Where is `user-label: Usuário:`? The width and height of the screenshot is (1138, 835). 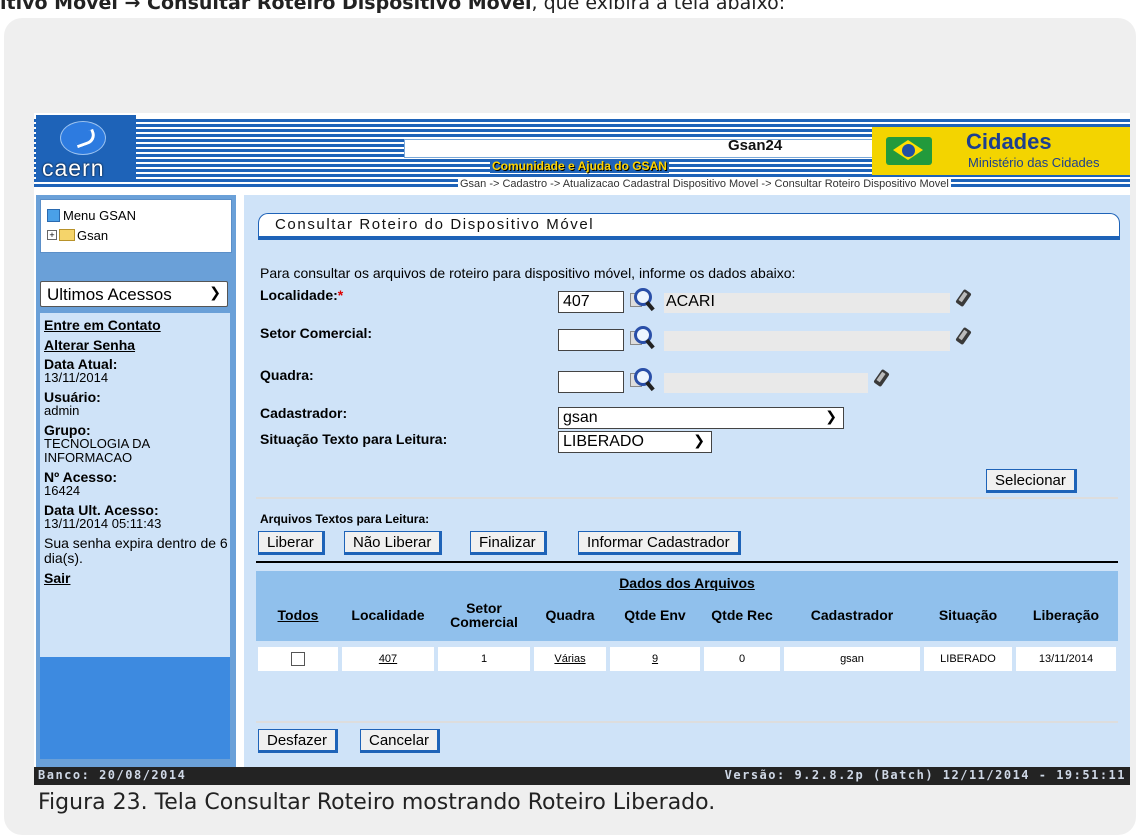 user-label: Usuário: is located at coordinates (72, 397).